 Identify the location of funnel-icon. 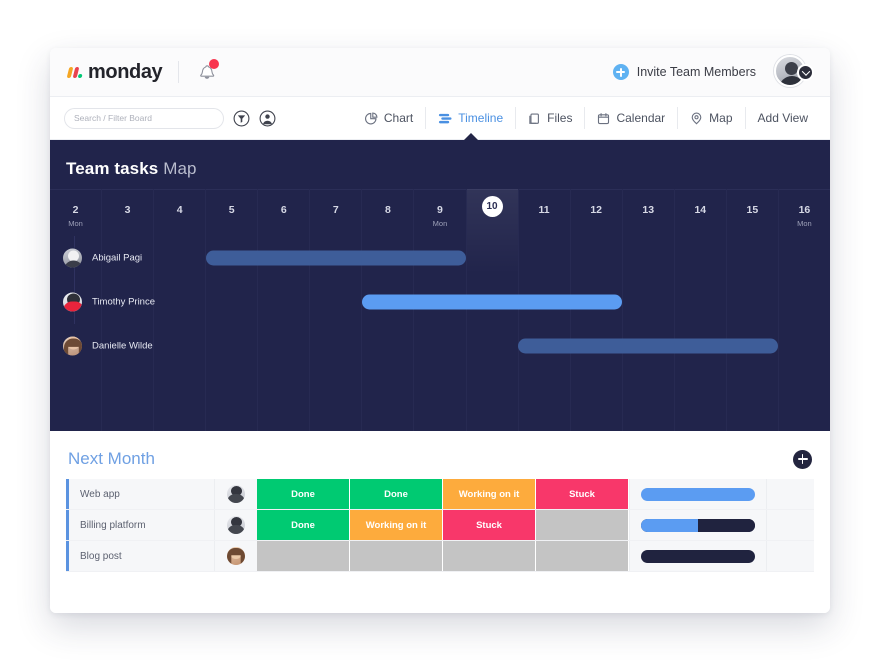
(241, 118).